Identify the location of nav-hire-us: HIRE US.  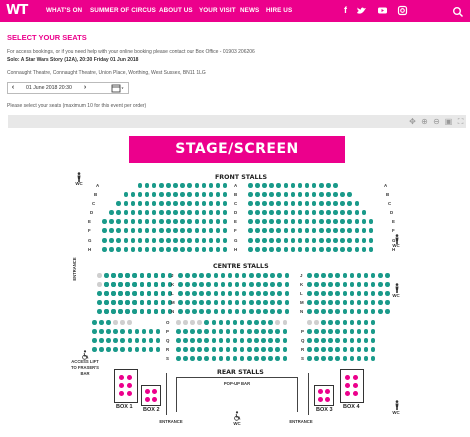
(279, 10).